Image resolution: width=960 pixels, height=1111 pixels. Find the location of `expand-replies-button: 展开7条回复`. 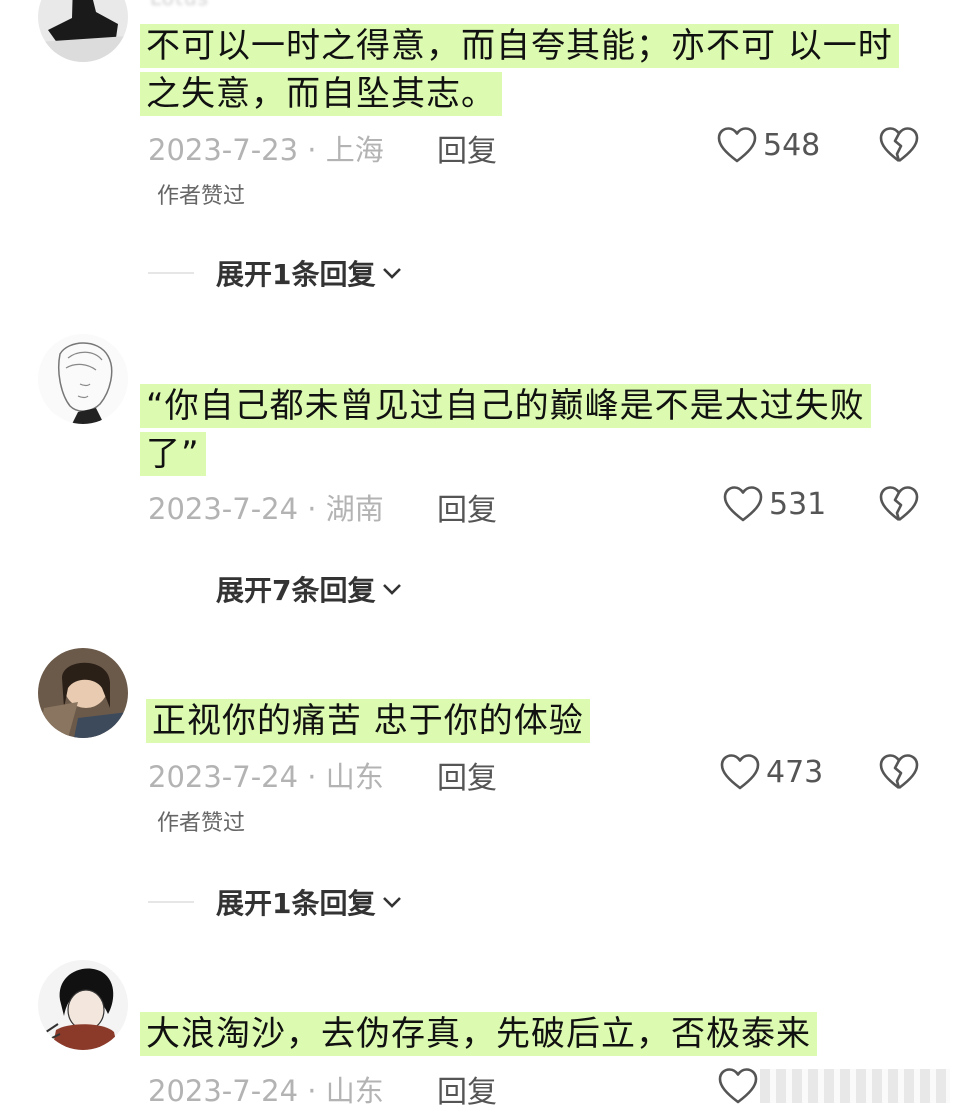

expand-replies-button: 展开7条回复 is located at coordinates (309, 589).